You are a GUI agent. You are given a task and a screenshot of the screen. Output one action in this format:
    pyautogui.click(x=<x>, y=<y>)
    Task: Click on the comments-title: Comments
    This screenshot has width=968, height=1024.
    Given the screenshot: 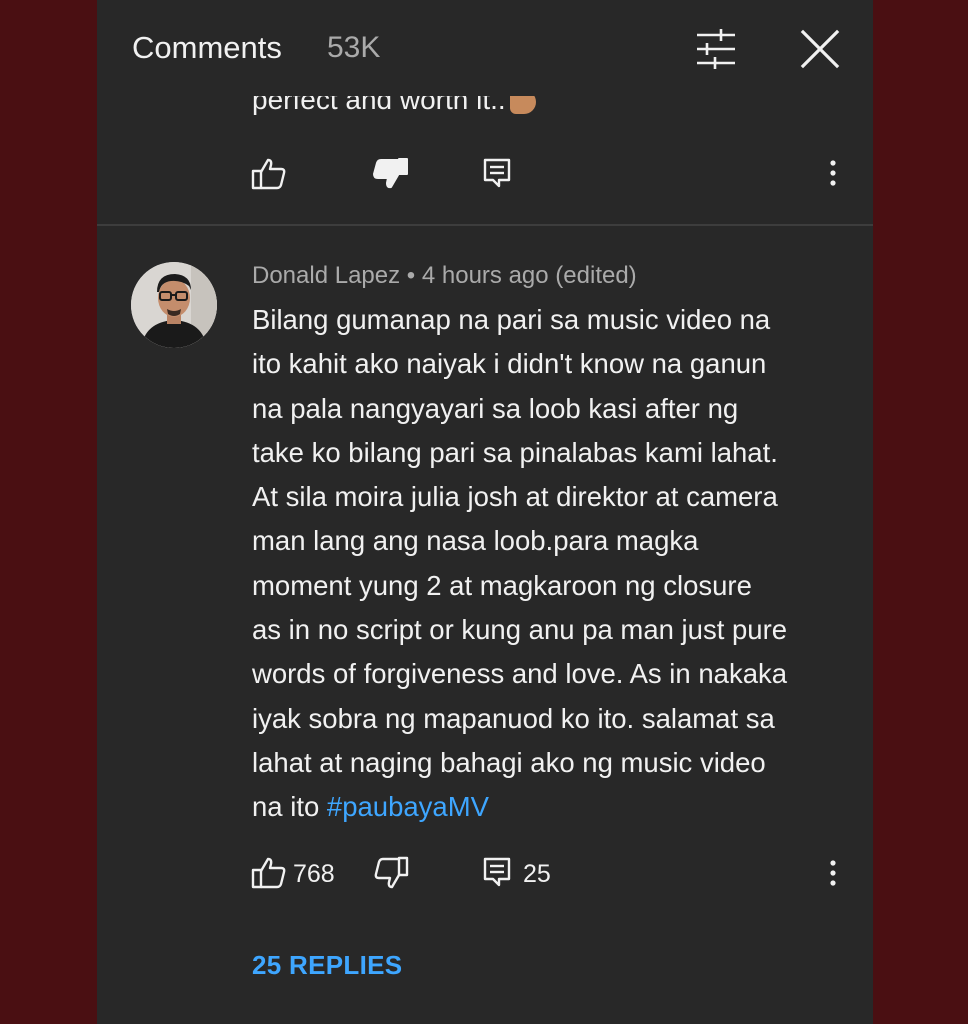 What is the action you would take?
    pyautogui.click(x=207, y=47)
    